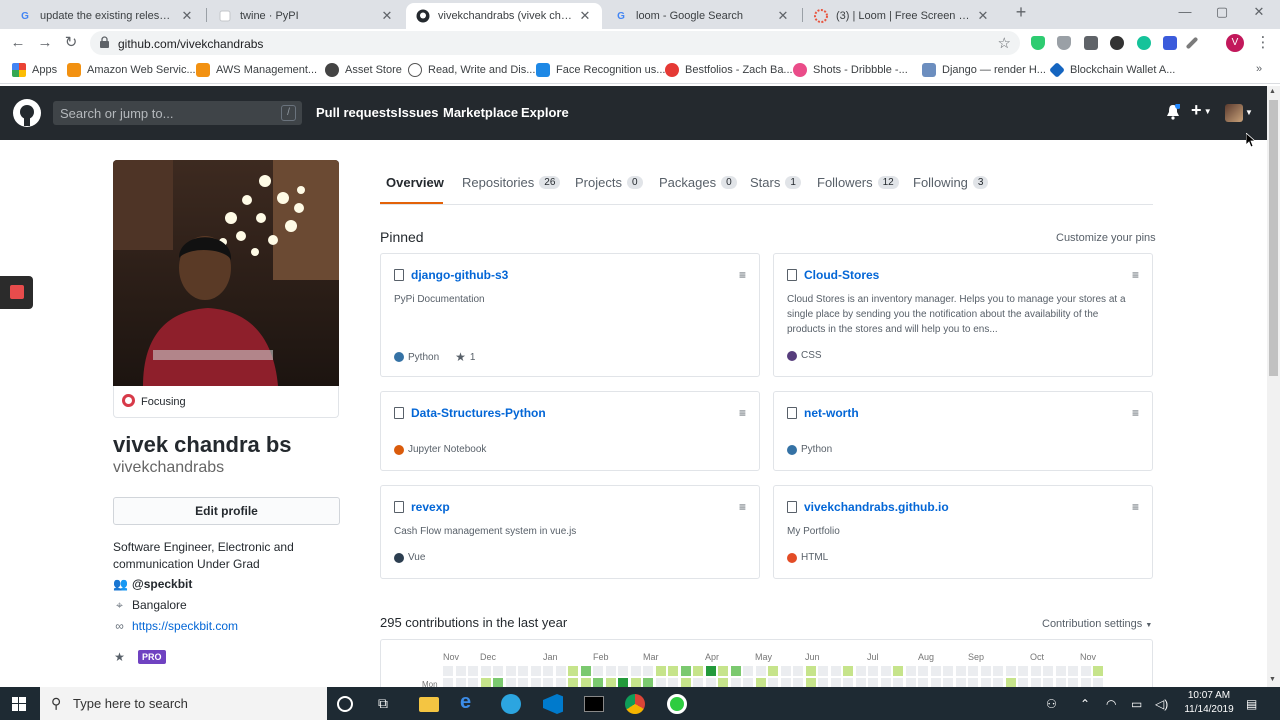 The height and width of the screenshot is (720, 1280). I want to click on address-bar: github.com/vivekchandrabs ☆, so click(555, 43).